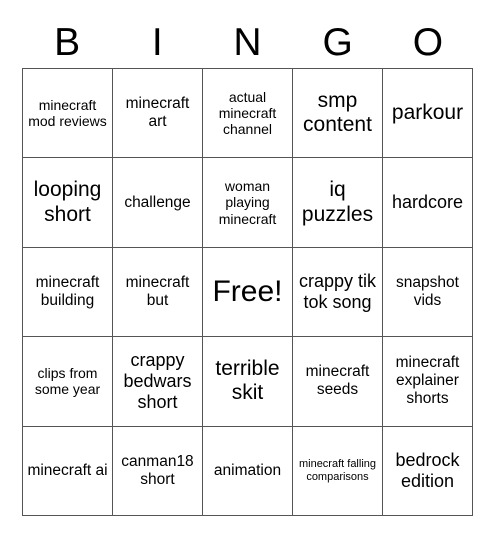 Image resolution: width=500 pixels, height=544 pixels. I want to click on bingo-cell-b3: minecraft building, so click(68, 292).